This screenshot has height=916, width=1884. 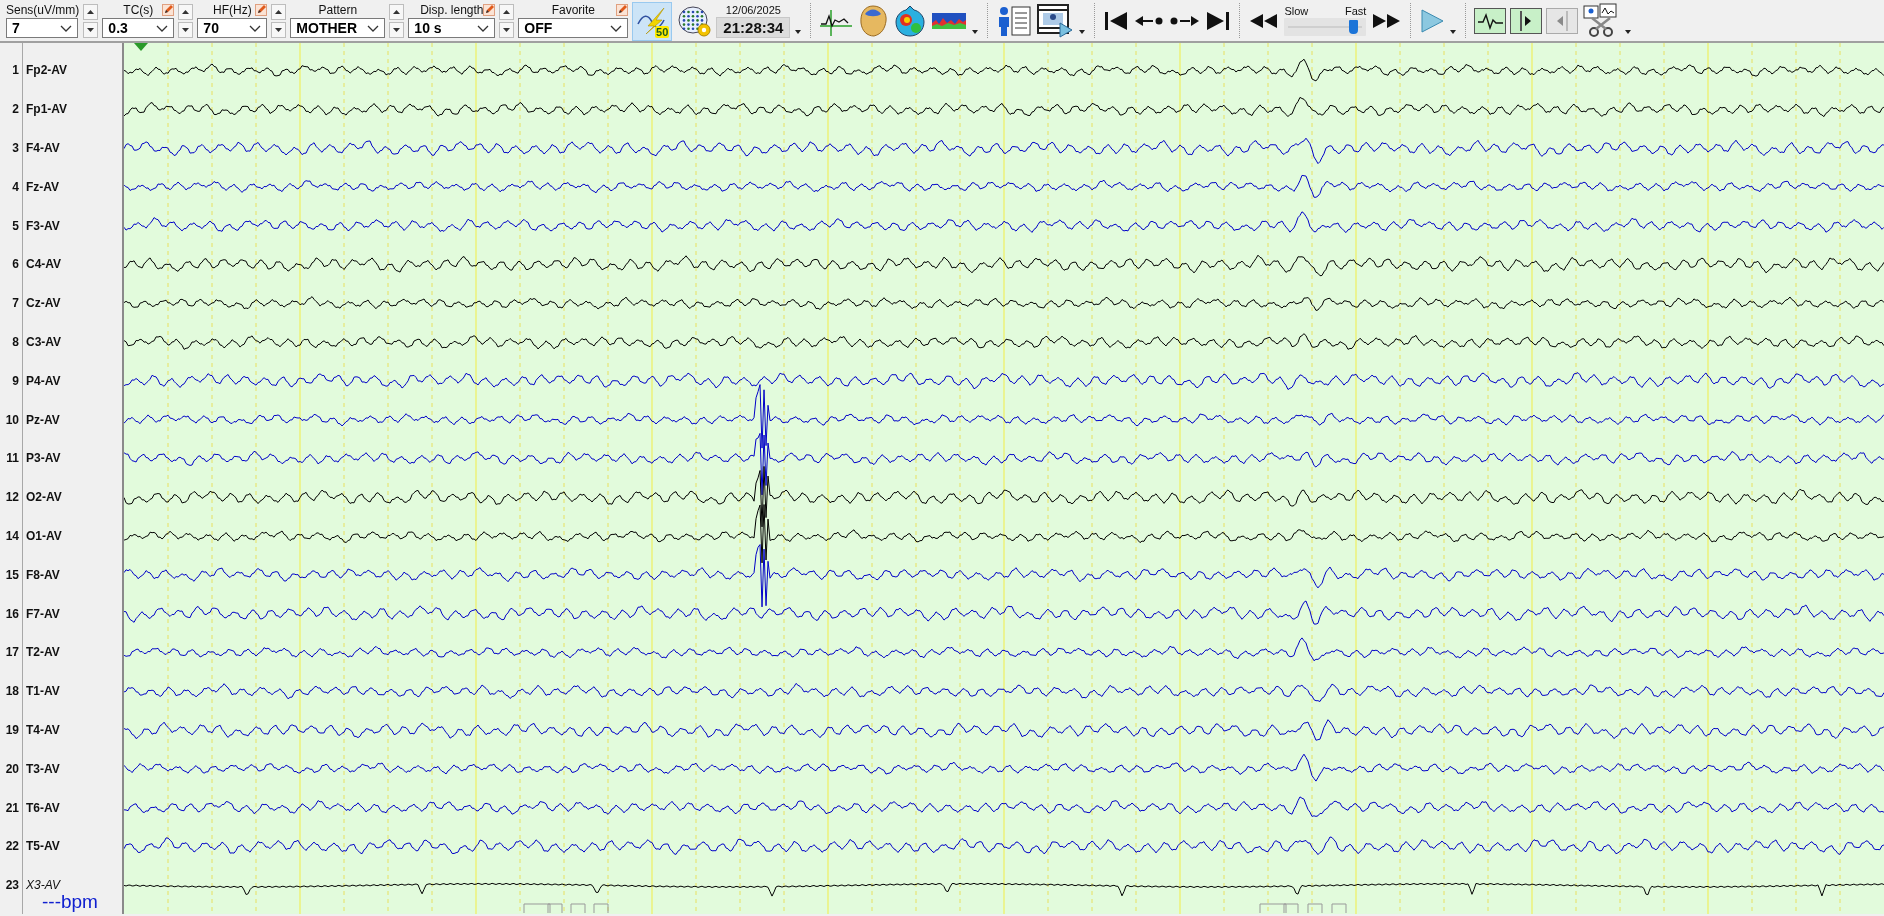 I want to click on skip-start-icon, so click(x=1116, y=20).